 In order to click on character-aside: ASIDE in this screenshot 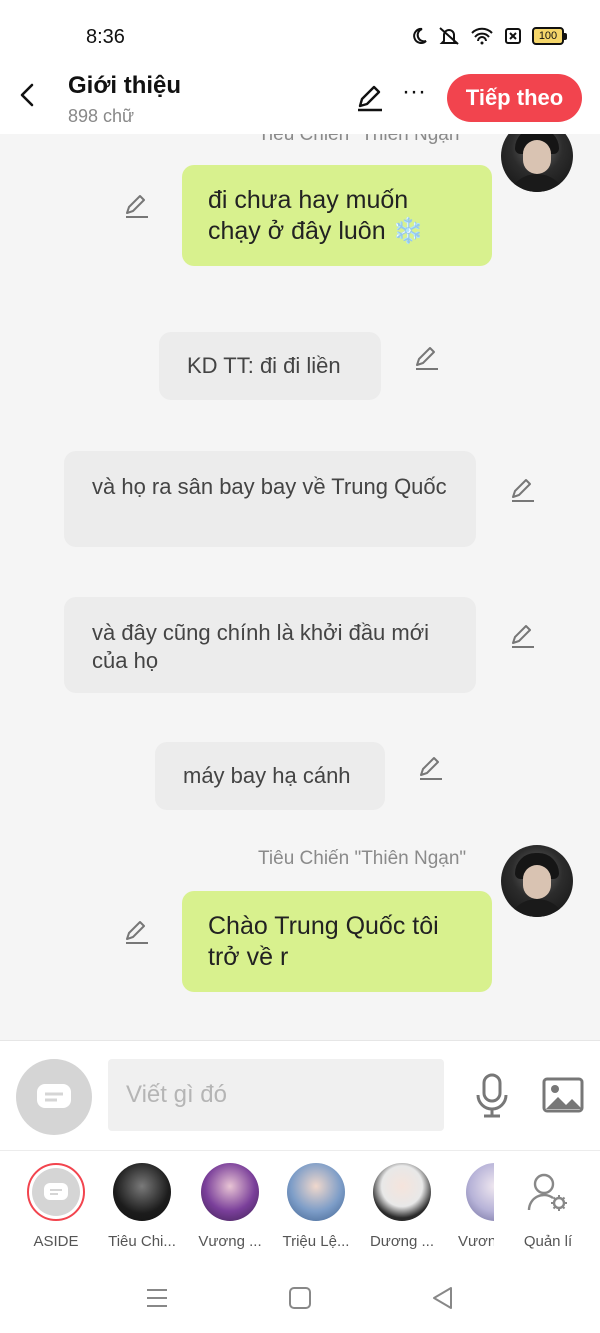, I will do `click(56, 1206)`.